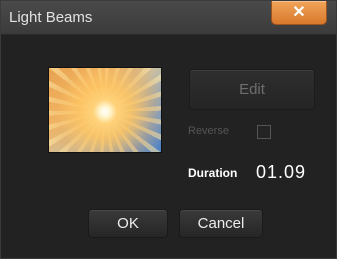 This screenshot has width=337, height=259. What do you see at coordinates (221, 223) in the screenshot?
I see `cancel-button: Cancel` at bounding box center [221, 223].